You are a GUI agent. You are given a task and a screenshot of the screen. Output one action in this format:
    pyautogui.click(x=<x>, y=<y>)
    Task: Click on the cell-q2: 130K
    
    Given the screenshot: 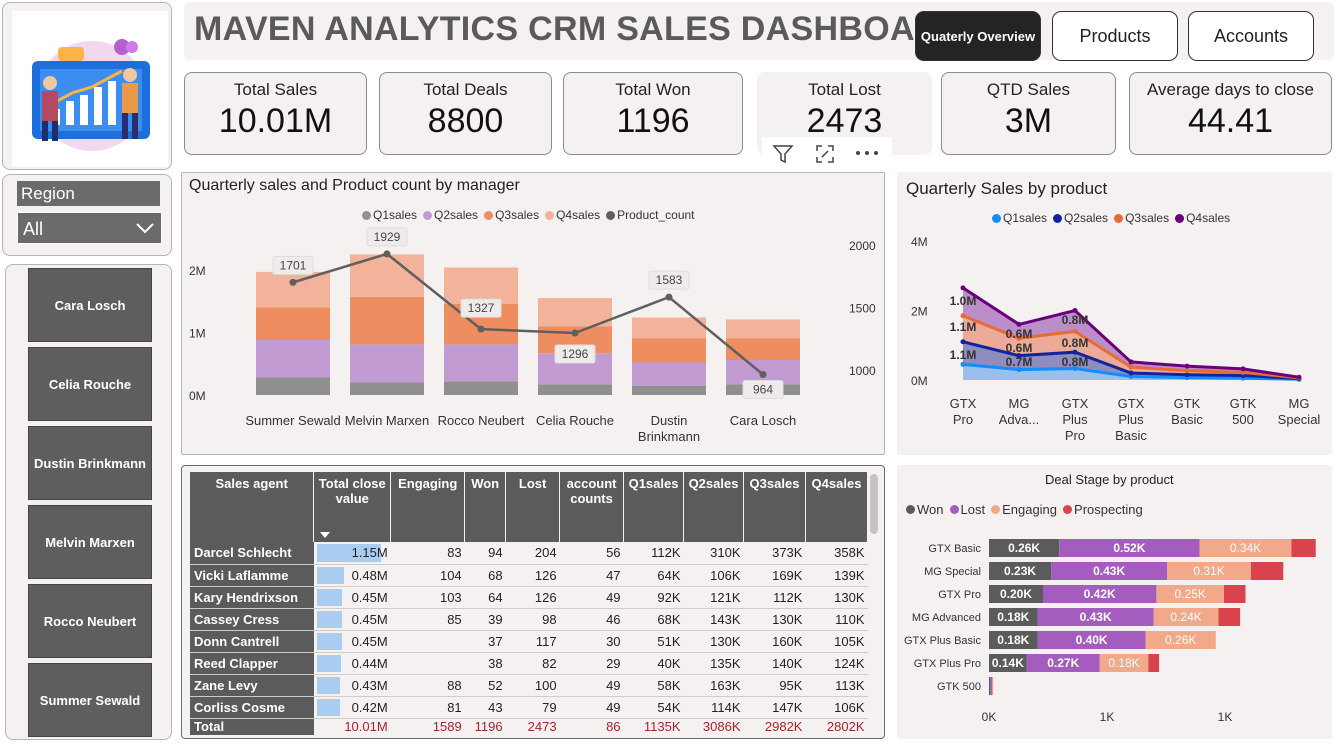 What is the action you would take?
    pyautogui.click(x=713, y=641)
    